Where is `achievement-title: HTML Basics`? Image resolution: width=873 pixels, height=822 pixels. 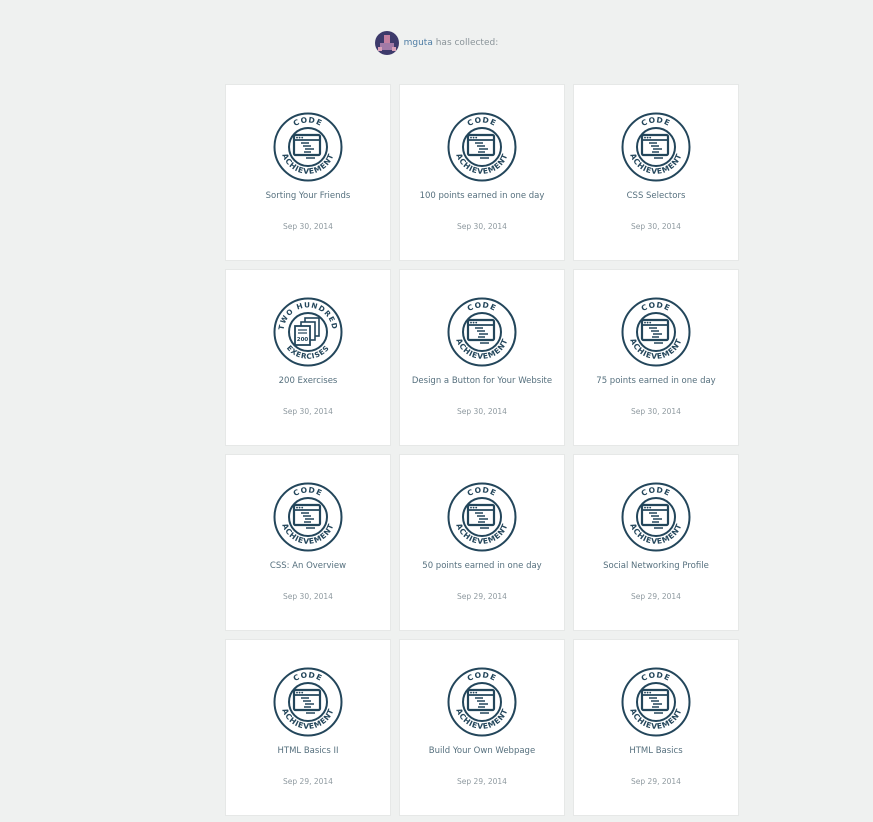 achievement-title: HTML Basics is located at coordinates (656, 751).